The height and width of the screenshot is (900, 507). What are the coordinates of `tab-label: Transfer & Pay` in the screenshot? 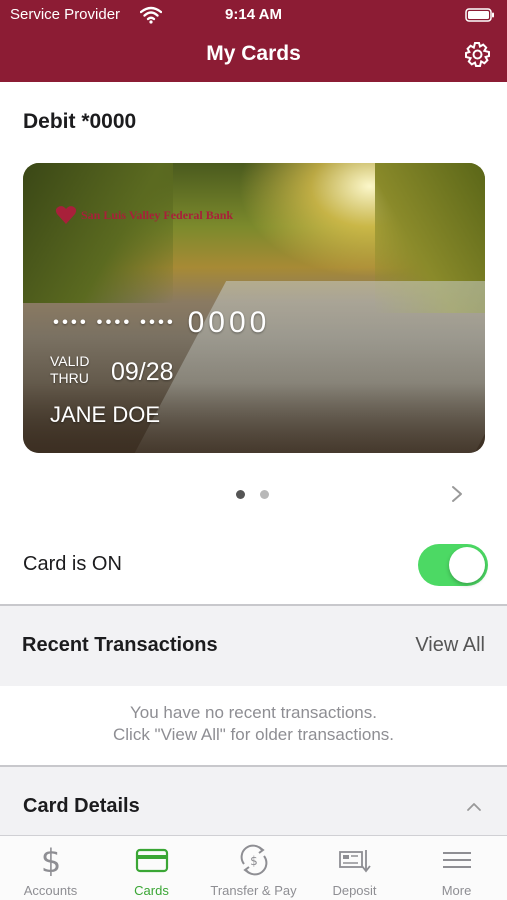 It's located at (253, 890).